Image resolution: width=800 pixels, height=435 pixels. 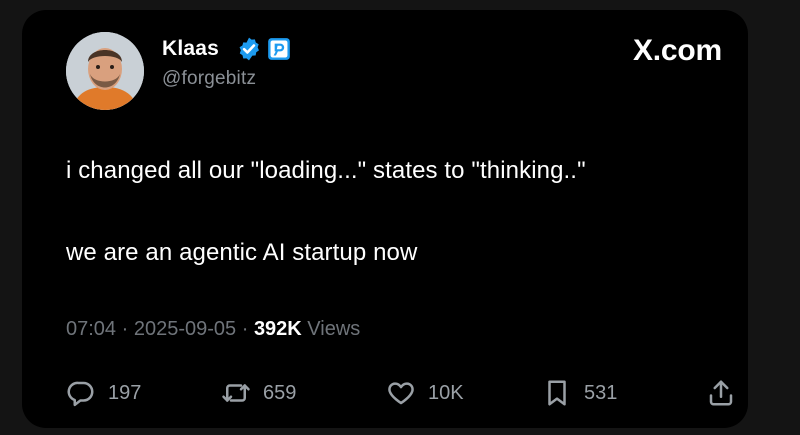 What do you see at coordinates (277, 329) in the screenshot?
I see `views-count: 392K` at bounding box center [277, 329].